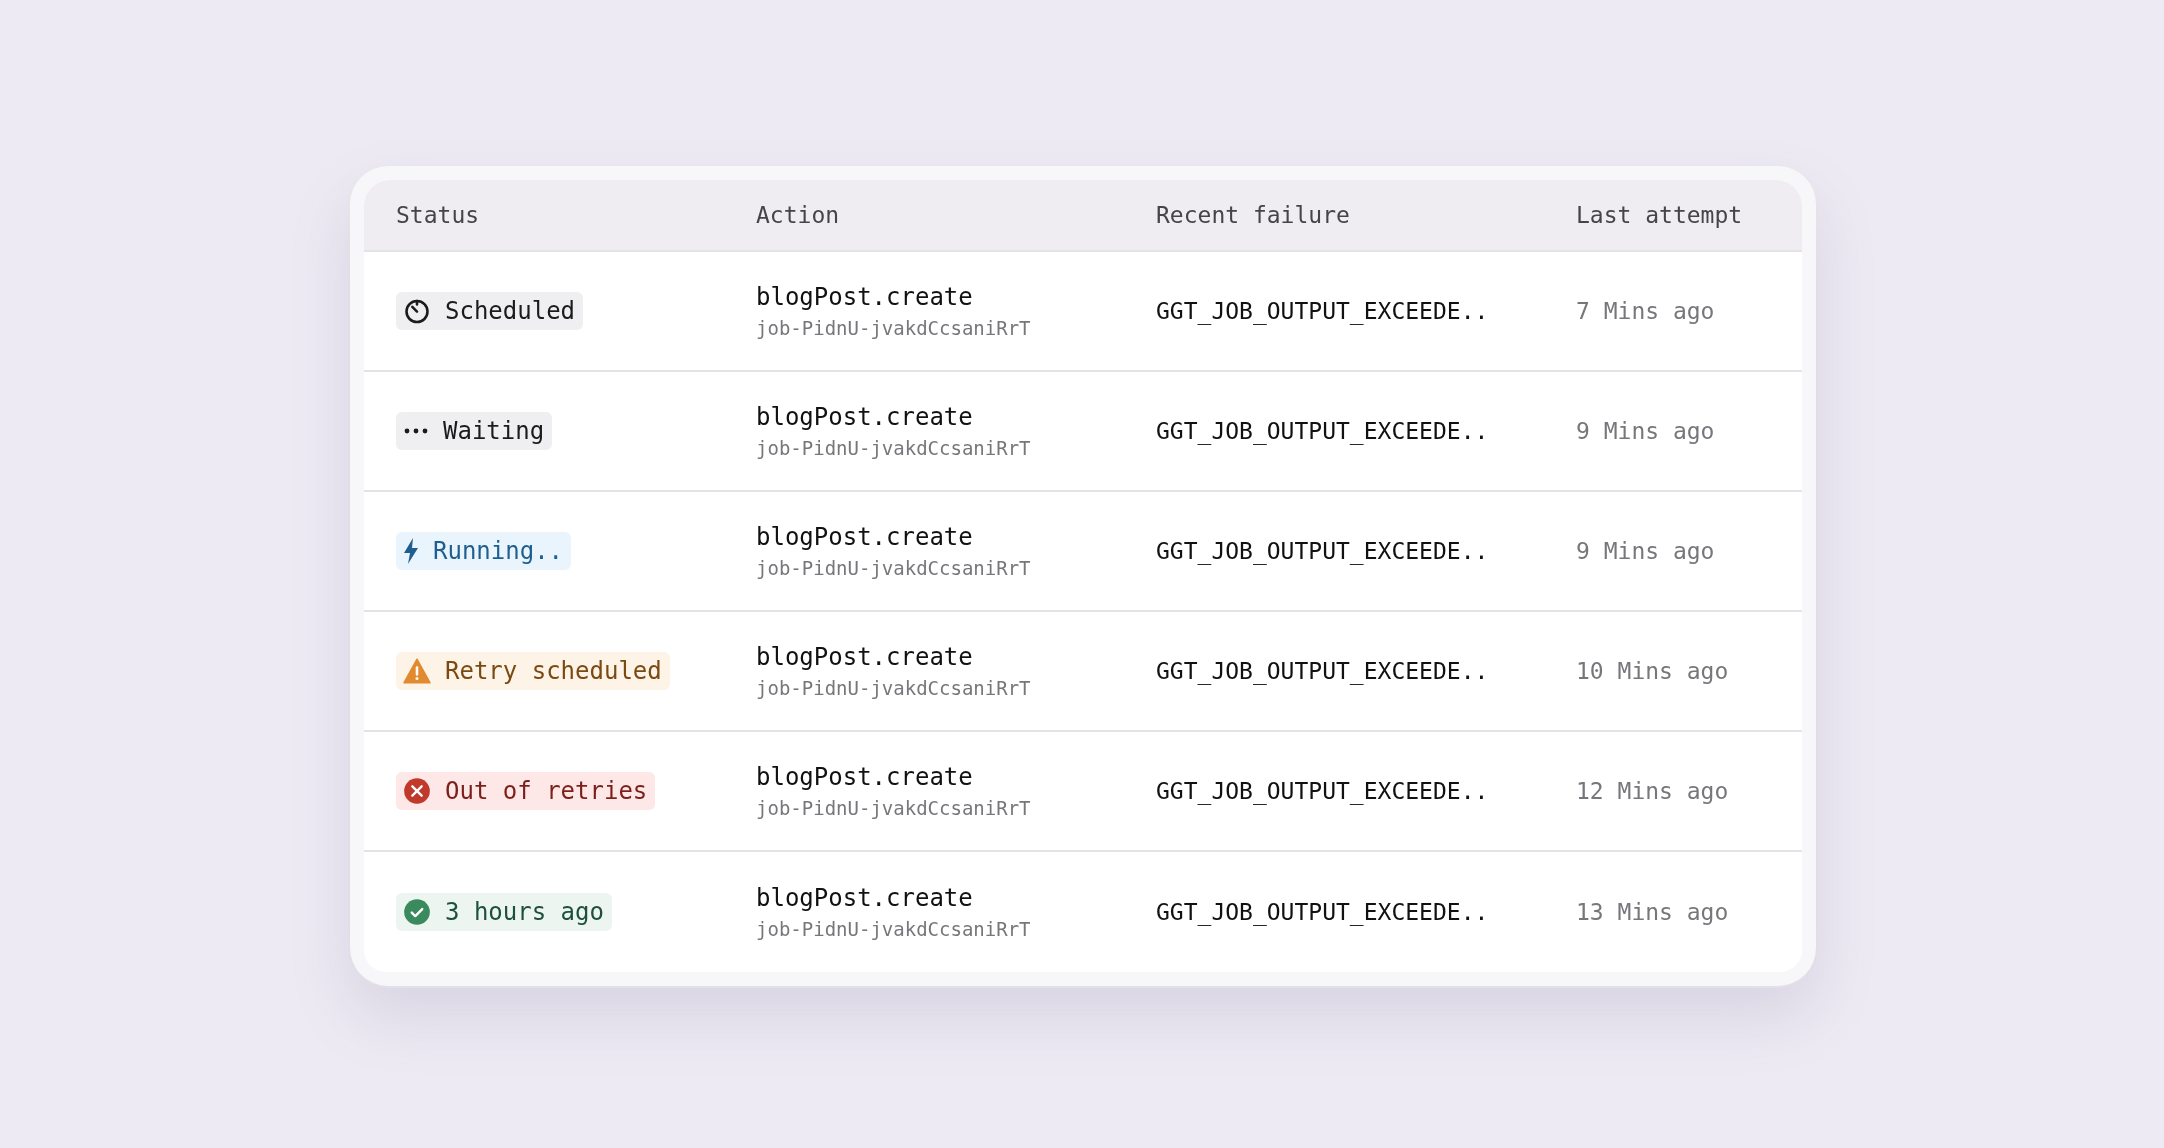  Describe the element at coordinates (1253, 215) in the screenshot. I see `column-header: Recent failure` at that location.